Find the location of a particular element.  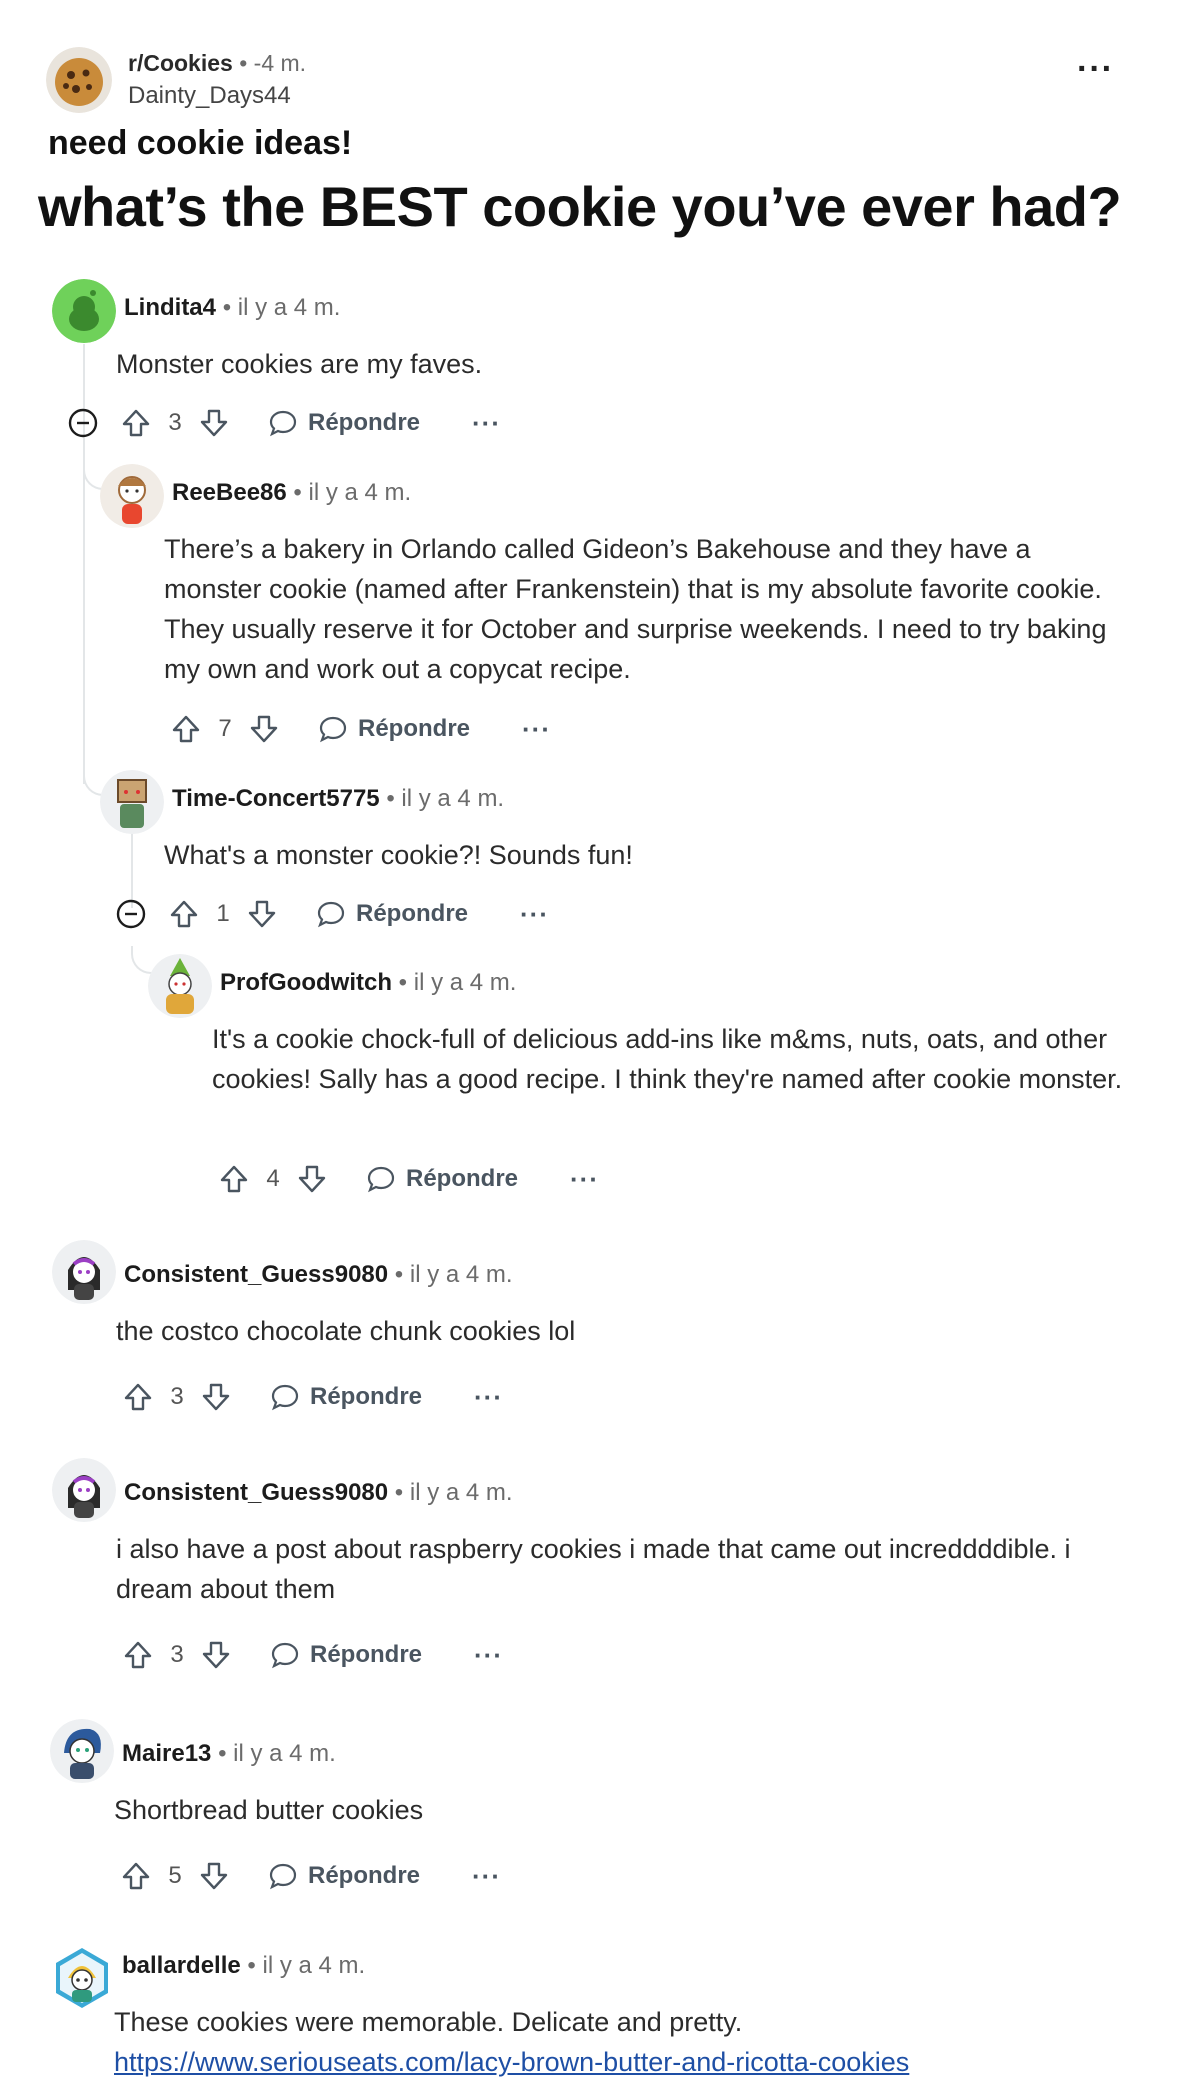

username: Time-Concert5775 is located at coordinates (276, 798).